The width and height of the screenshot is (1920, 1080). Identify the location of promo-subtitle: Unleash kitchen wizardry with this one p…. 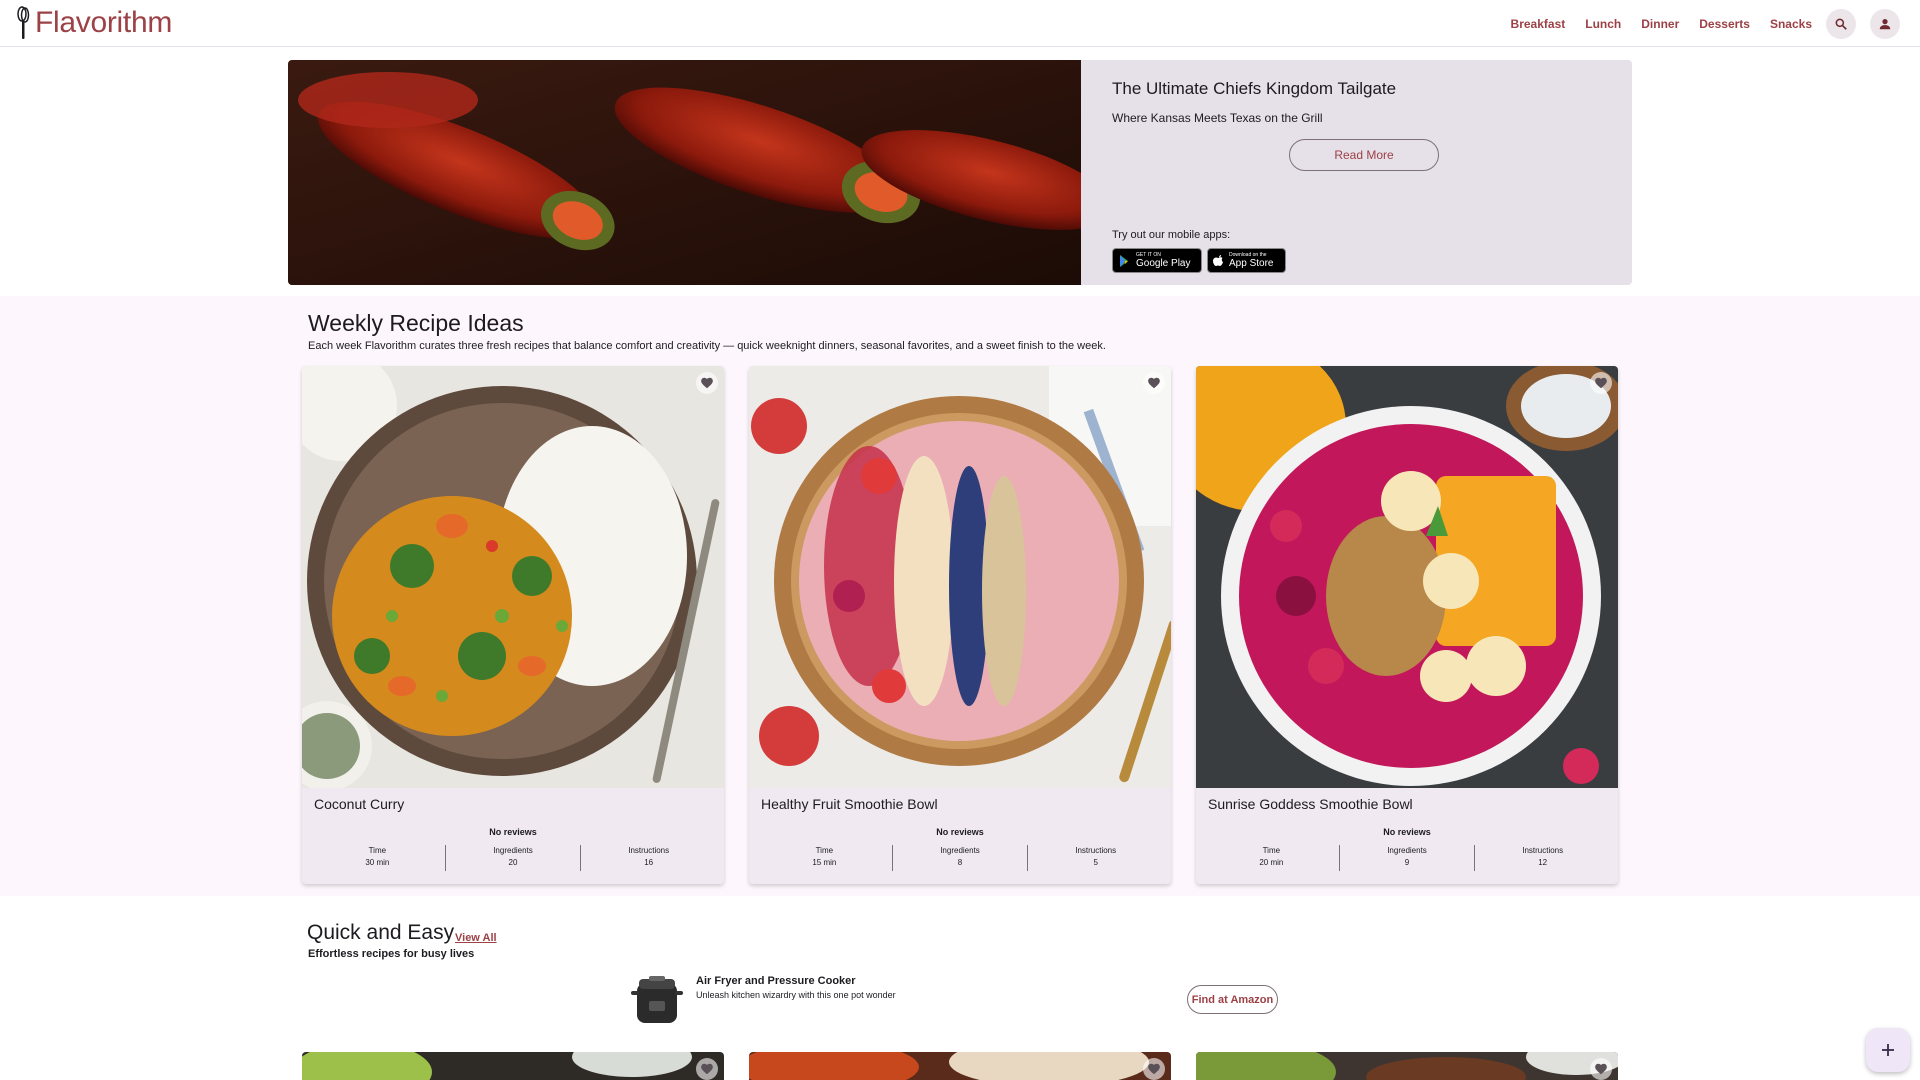
(796, 995).